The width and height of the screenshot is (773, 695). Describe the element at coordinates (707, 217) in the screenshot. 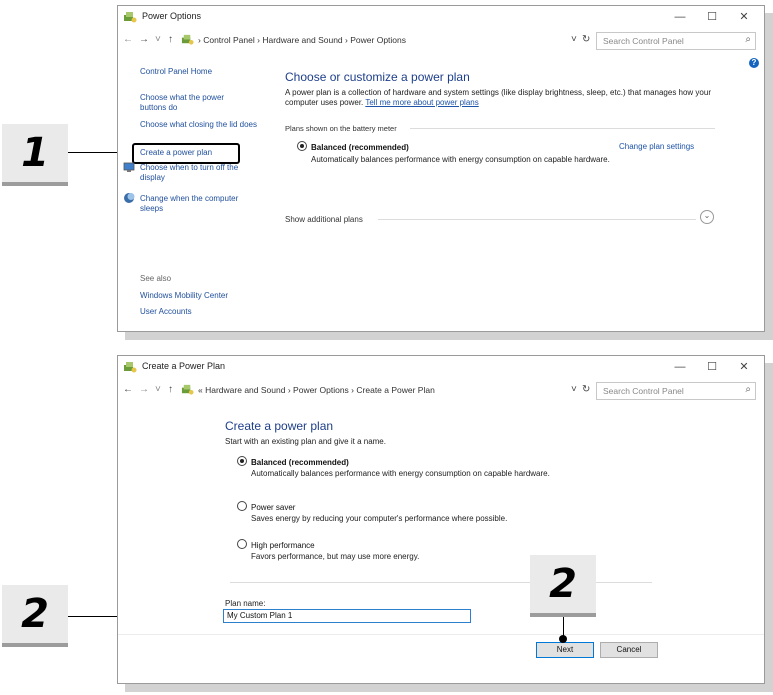

I see `expand-chevron-icon: ⌄` at that location.